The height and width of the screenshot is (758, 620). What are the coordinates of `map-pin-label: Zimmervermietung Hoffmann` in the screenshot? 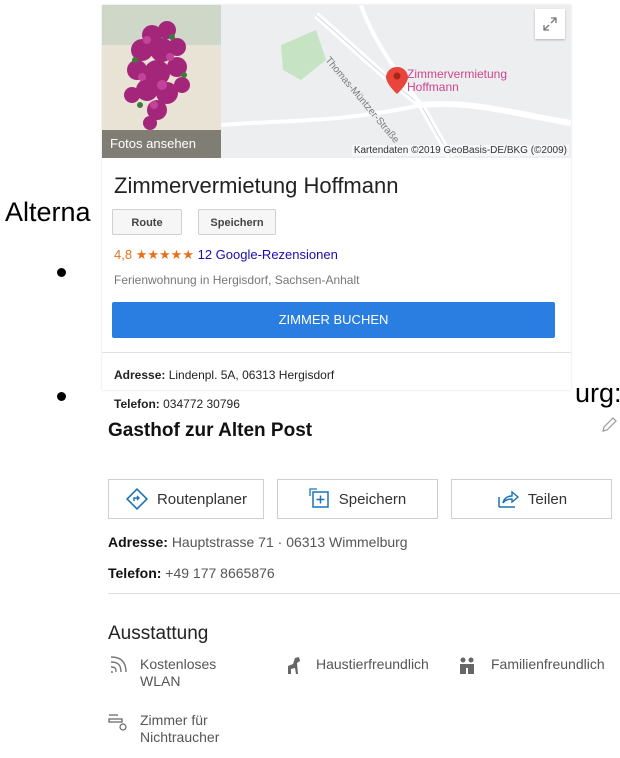 It's located at (472, 81).